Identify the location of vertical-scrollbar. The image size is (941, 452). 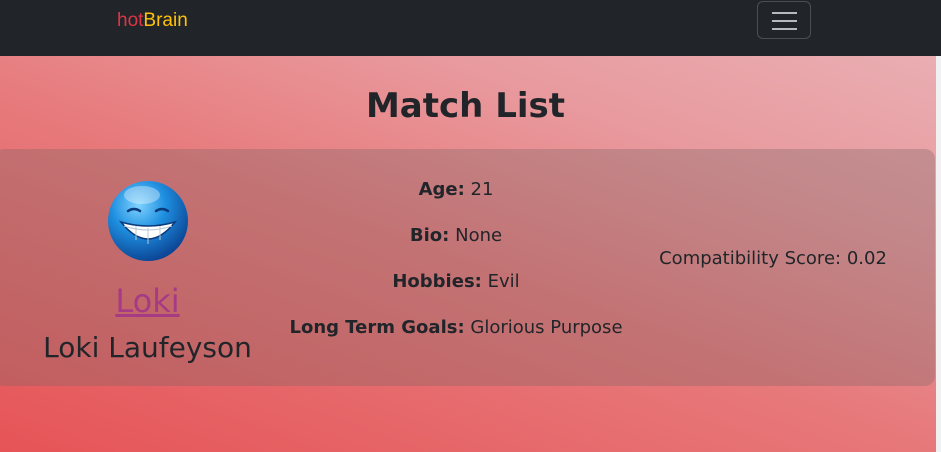
(938, 254).